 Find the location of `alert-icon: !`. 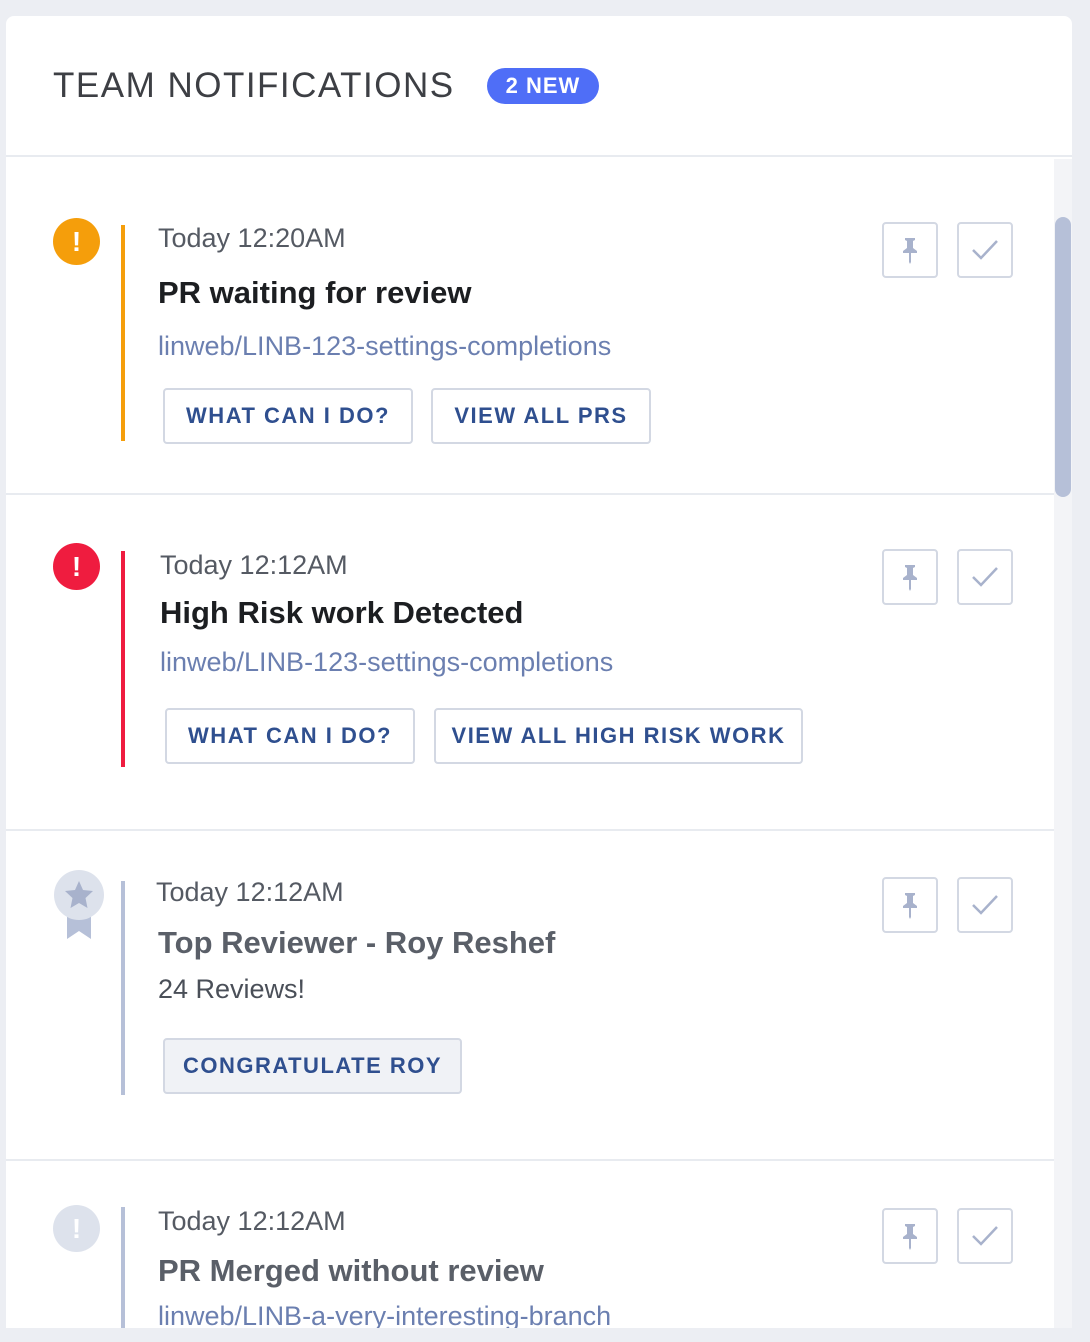

alert-icon: ! is located at coordinates (76, 566).